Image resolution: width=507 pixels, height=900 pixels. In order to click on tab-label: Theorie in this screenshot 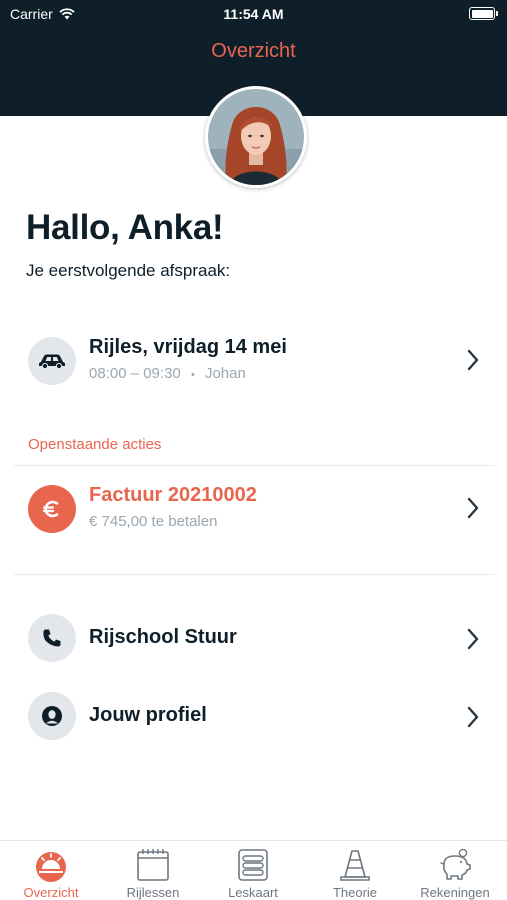, I will do `click(355, 892)`.